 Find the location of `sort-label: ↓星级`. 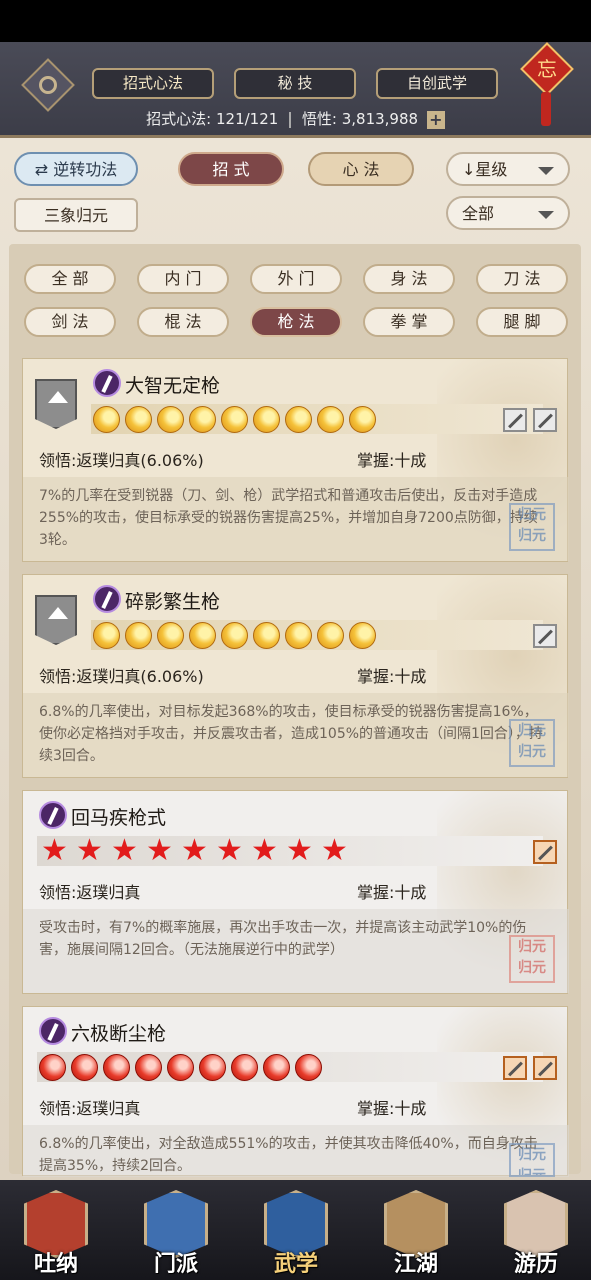

sort-label: ↓星级 is located at coordinates (485, 169).